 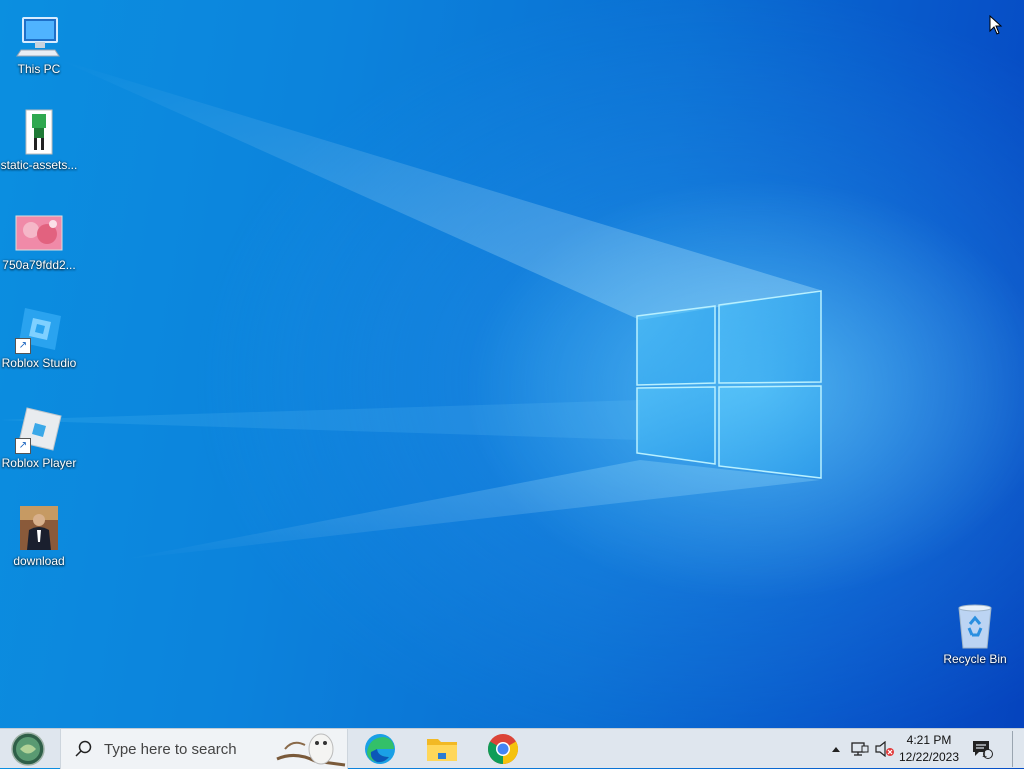 I want to click on start-orb-icon, so click(x=28, y=749).